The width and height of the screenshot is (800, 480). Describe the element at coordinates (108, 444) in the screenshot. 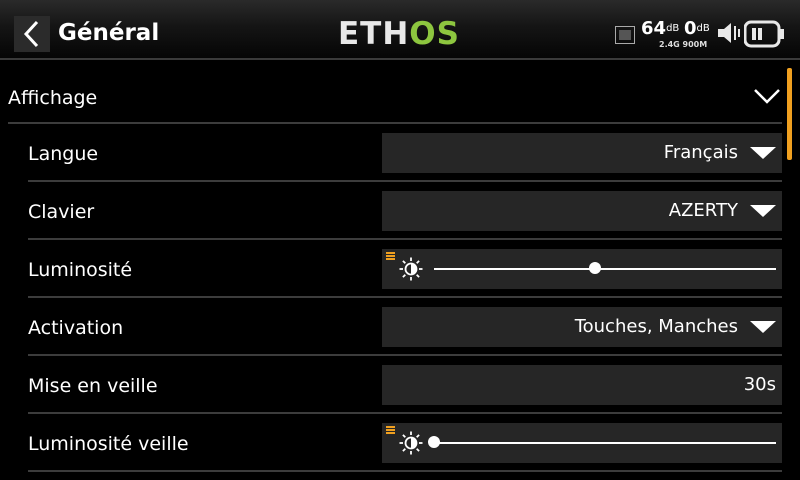

I see `setting-label: Luminosité veille` at that location.